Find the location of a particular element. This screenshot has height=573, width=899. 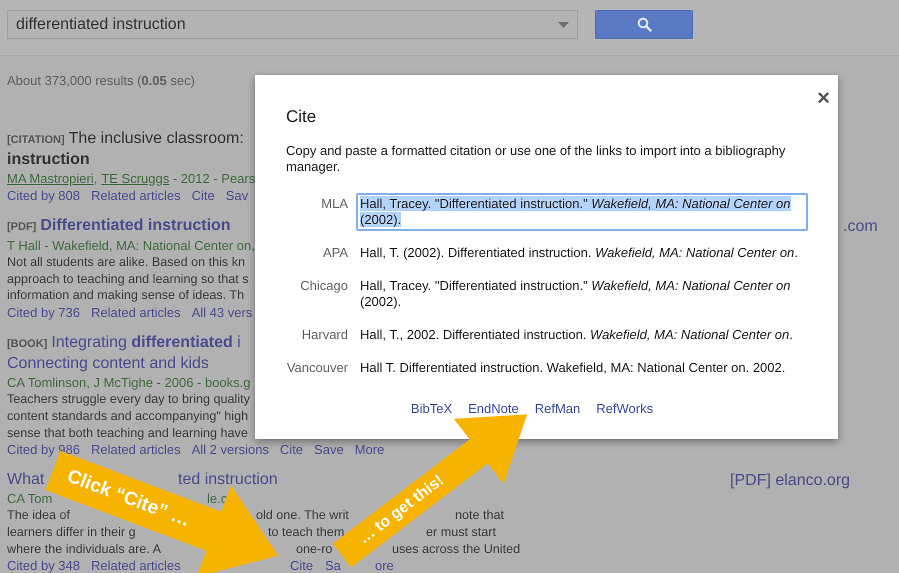

search-icon is located at coordinates (644, 24).